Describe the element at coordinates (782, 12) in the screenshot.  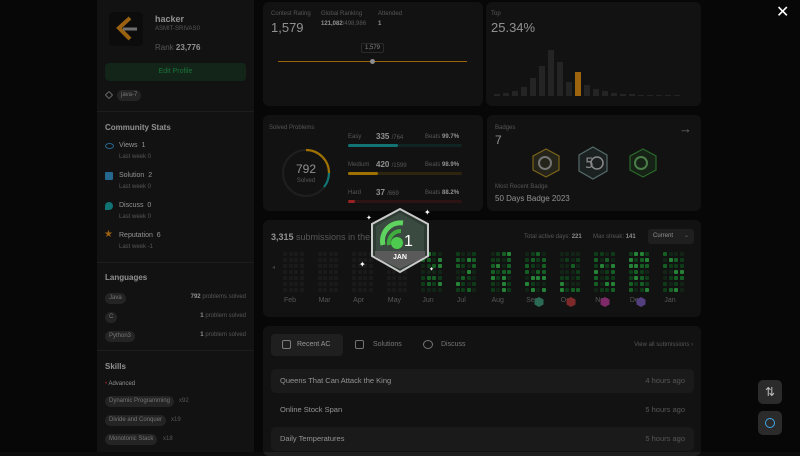
I see `close-icon: ✕` at that location.